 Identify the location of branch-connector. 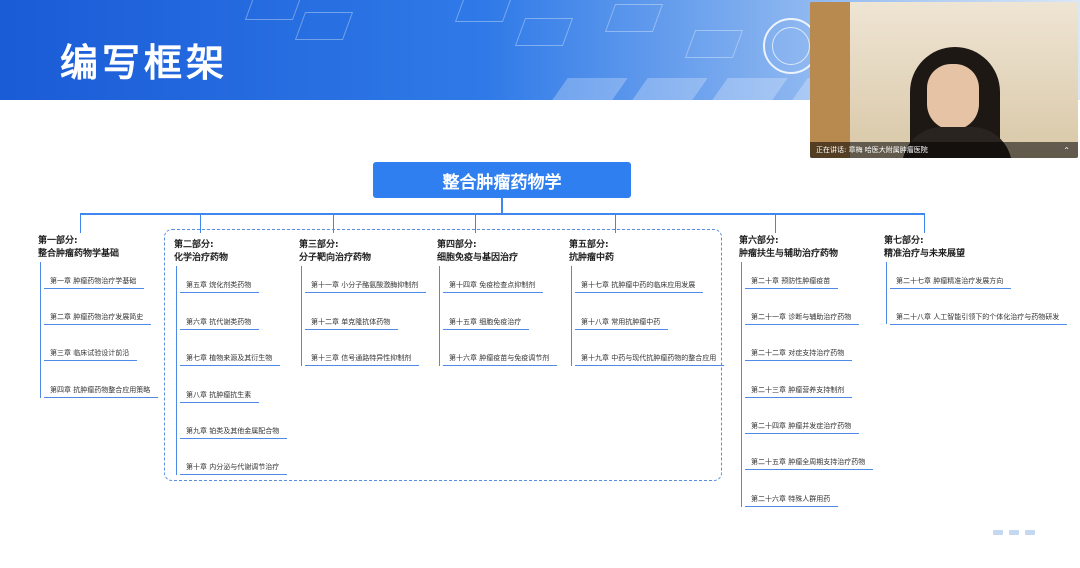
(502, 214).